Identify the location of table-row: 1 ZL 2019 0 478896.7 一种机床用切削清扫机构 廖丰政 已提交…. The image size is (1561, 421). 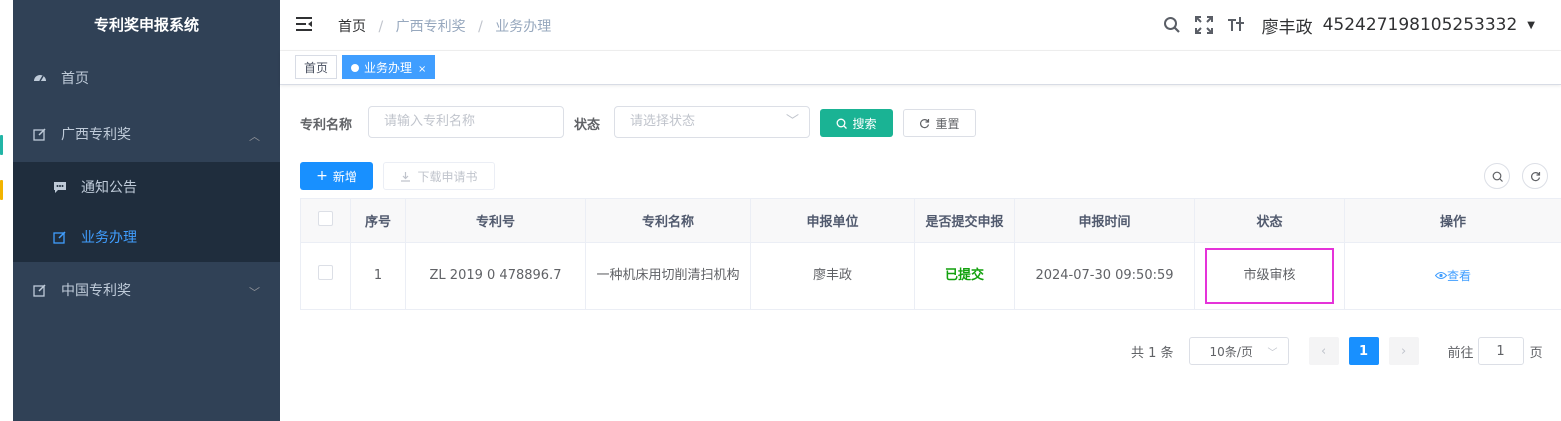
(930, 276).